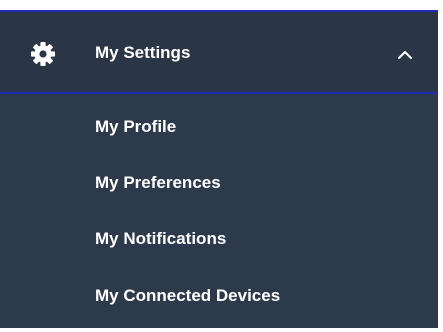 Image resolution: width=443 pixels, height=332 pixels. I want to click on menu-item-label: My Profile, so click(136, 126).